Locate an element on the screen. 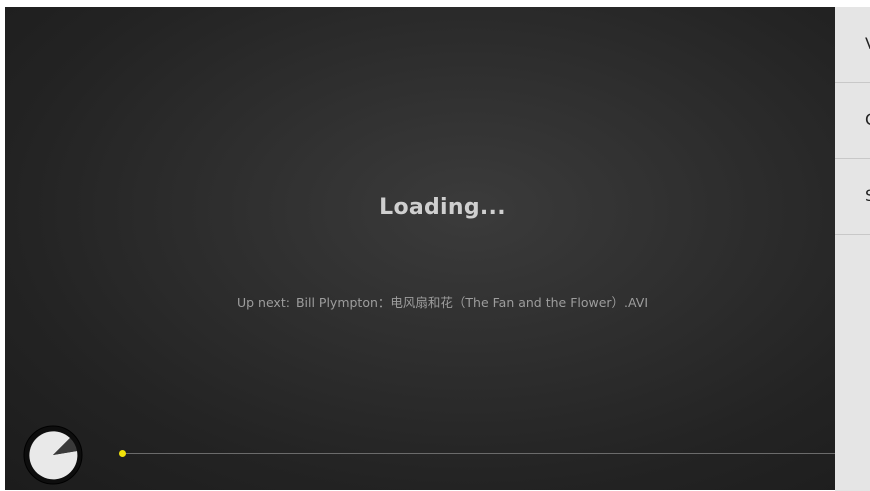 This screenshot has width=870, height=491. loading-dial-svg is located at coordinates (53, 455).